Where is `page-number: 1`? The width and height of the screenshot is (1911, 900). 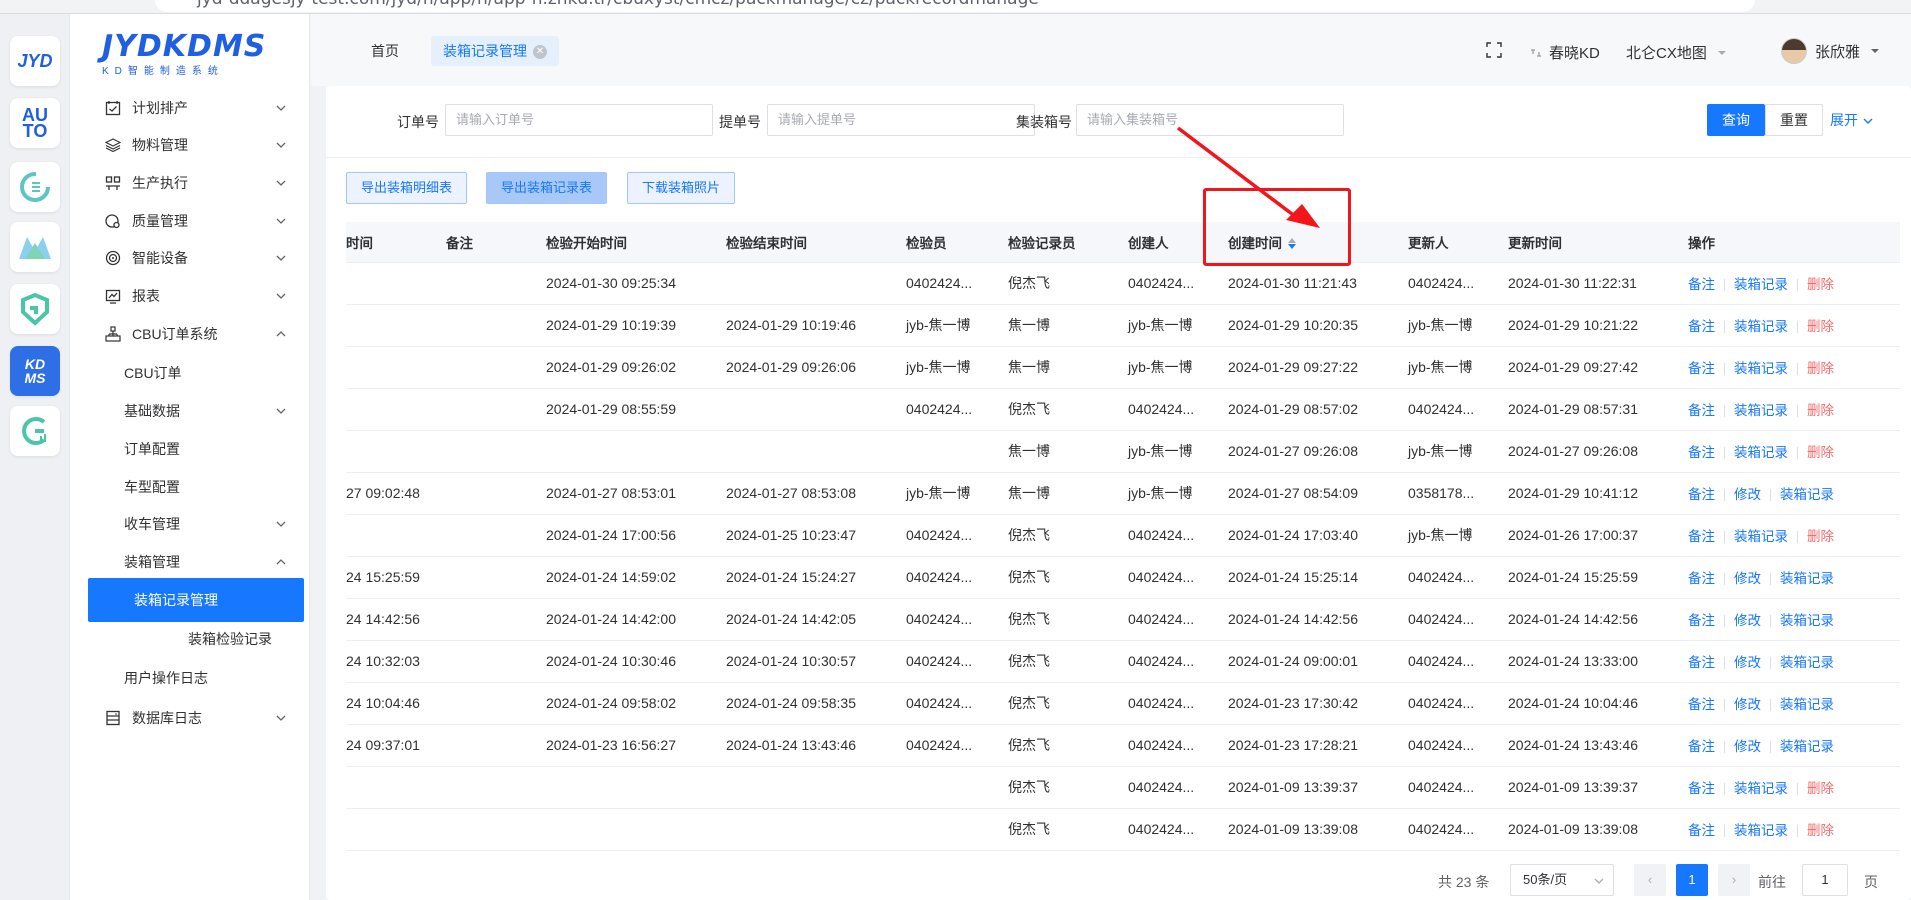
page-number: 1 is located at coordinates (1692, 880).